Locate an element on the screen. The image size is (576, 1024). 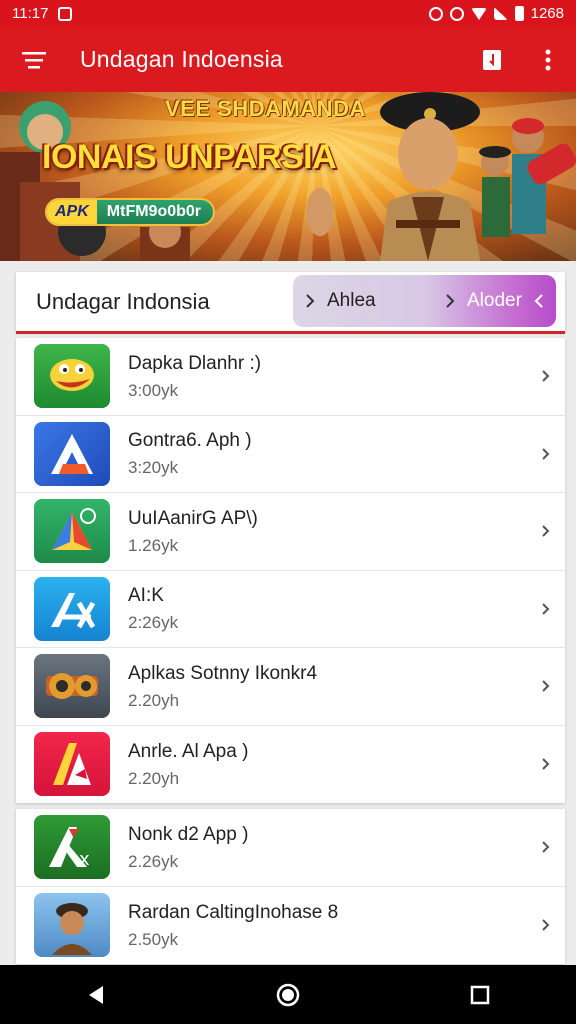
list-item: Rardan CaltingInohase 8 2.50yk is located at coordinates (290, 926).